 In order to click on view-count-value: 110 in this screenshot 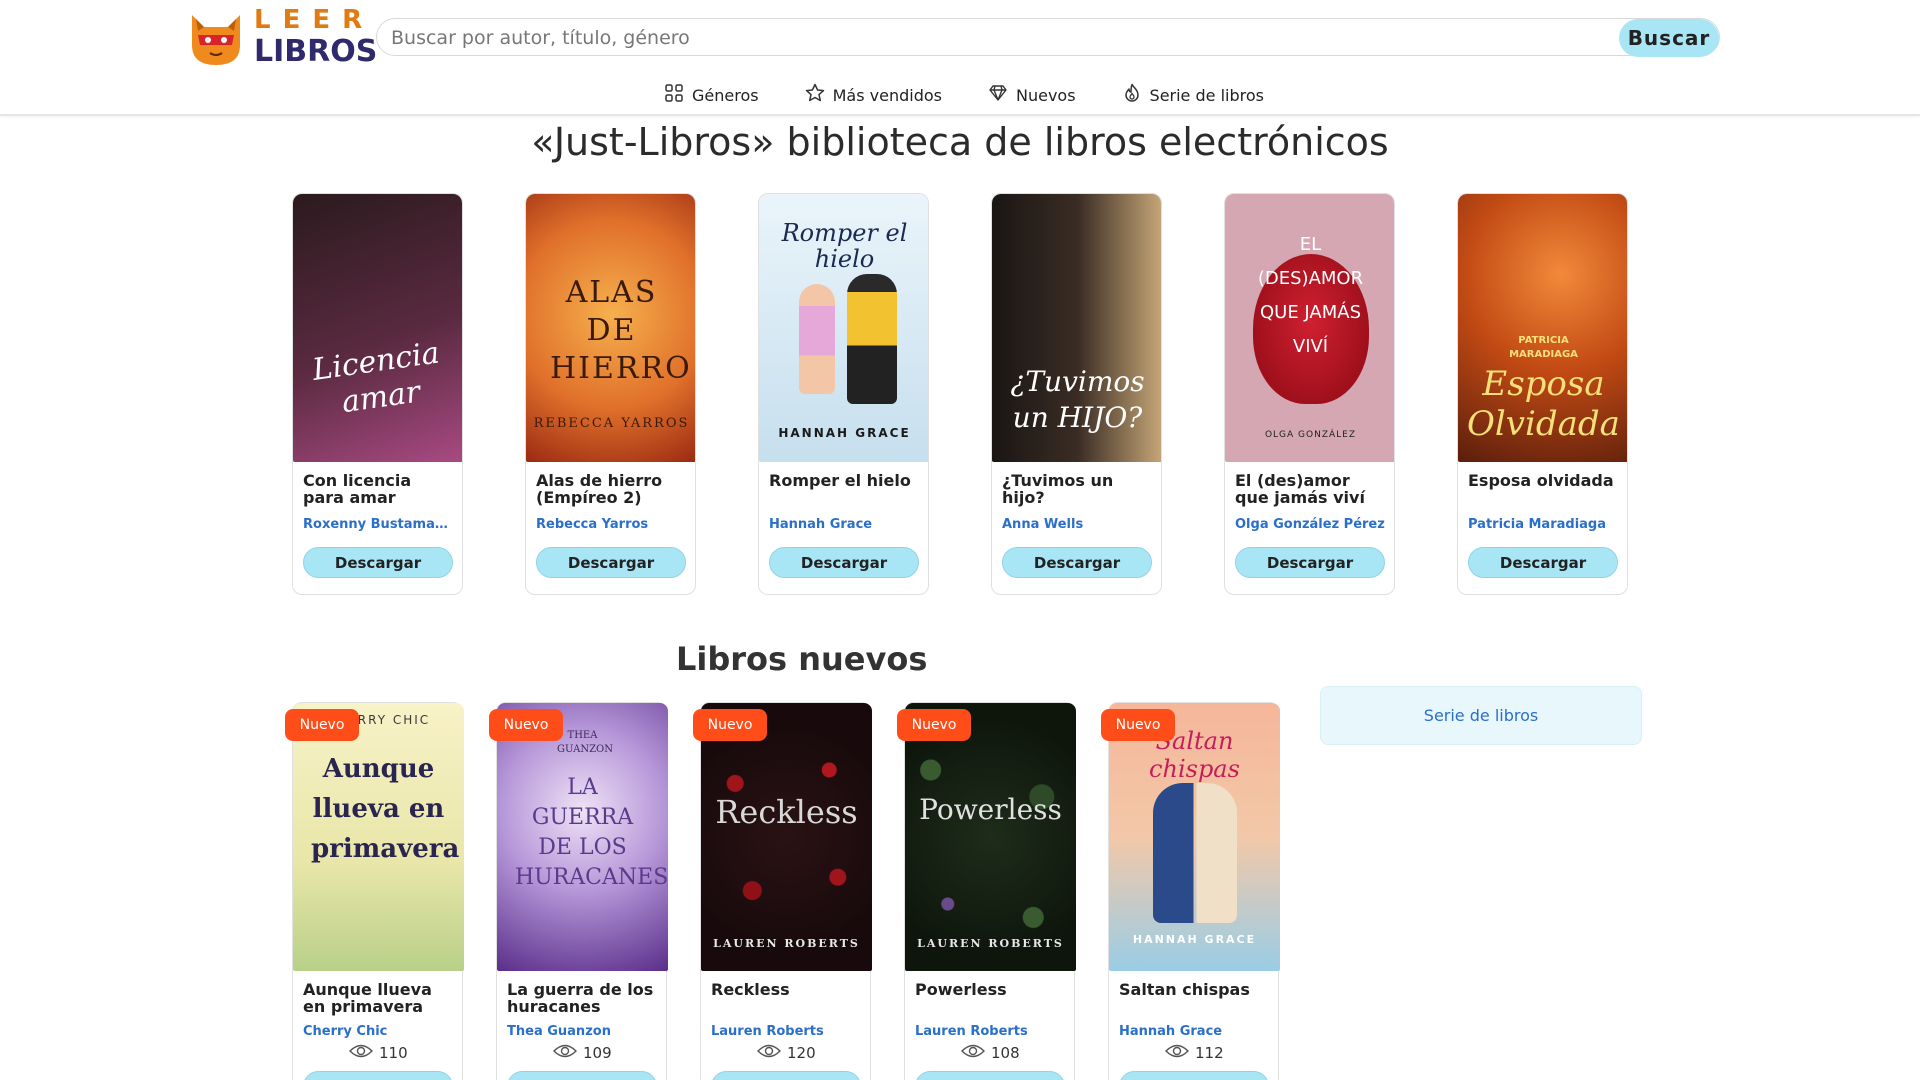, I will do `click(393, 1053)`.